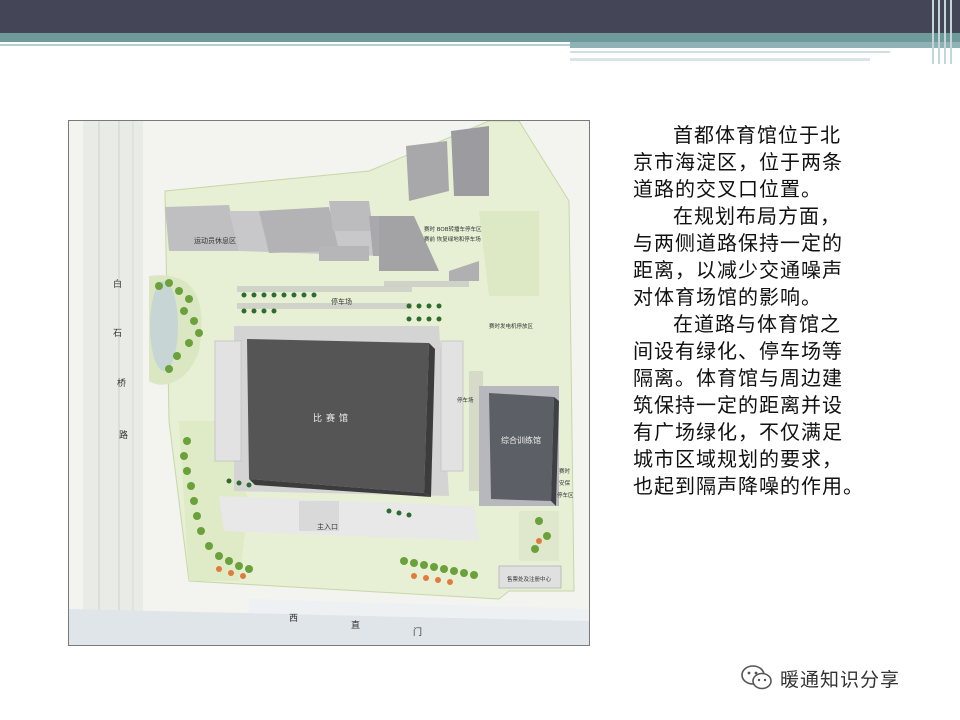 This screenshot has width=960, height=720. I want to click on label-main-hall: 比赛馆, so click(332, 418).